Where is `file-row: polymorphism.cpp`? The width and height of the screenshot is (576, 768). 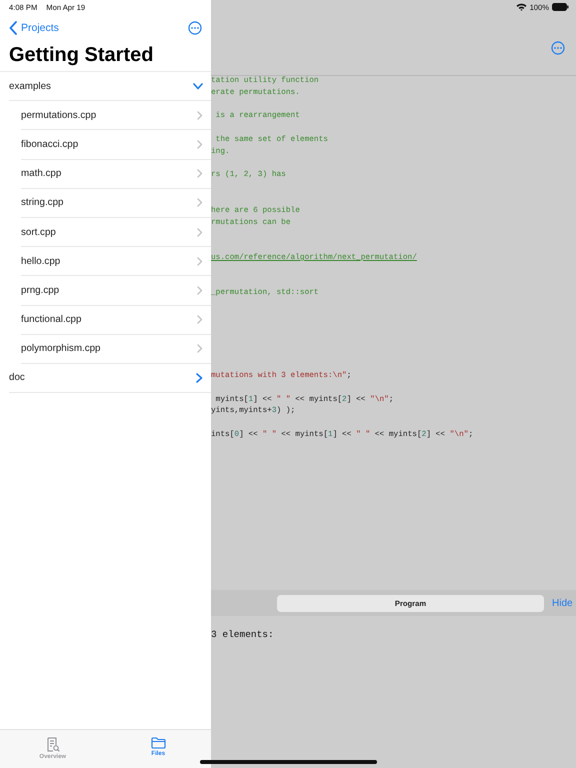
file-row: polymorphism.cpp is located at coordinates (116, 349).